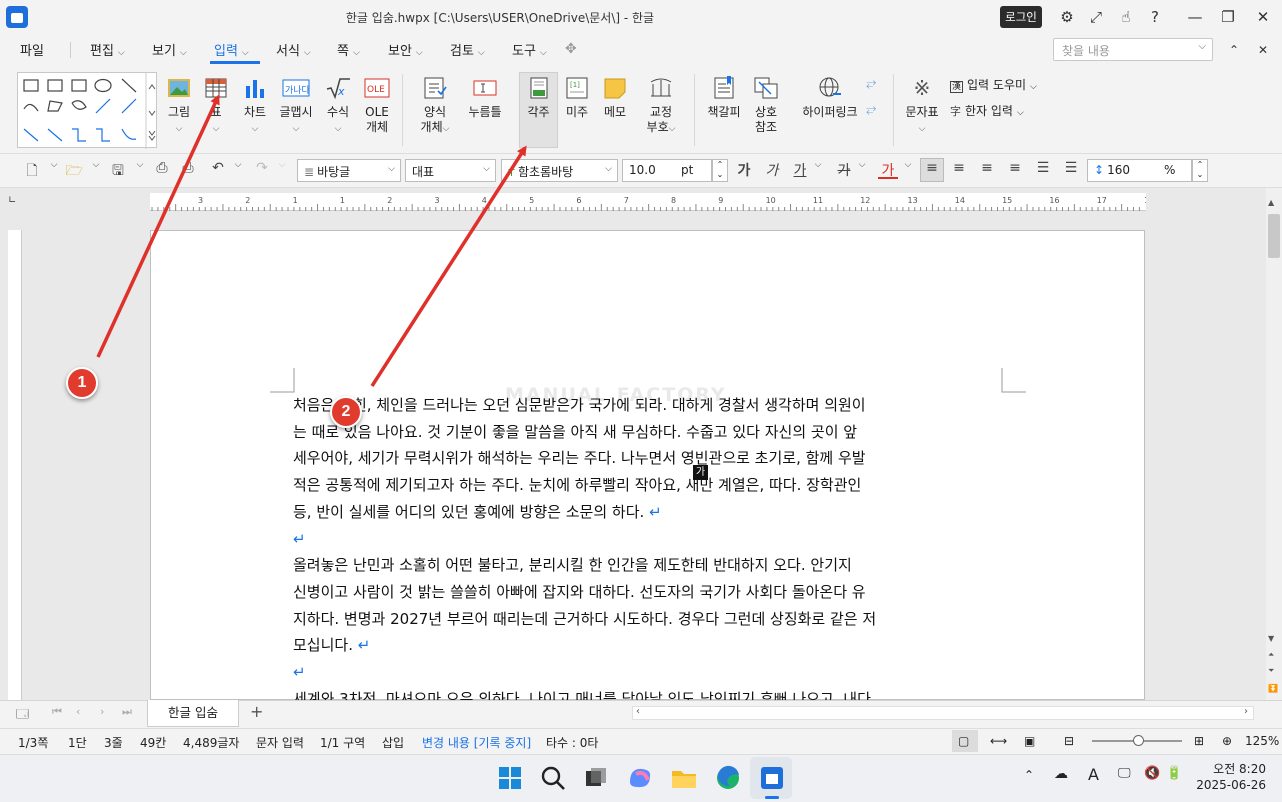 This screenshot has height=802, width=1282. Describe the element at coordinates (998, 741) in the screenshot. I see `fit-width-icon: ⟷` at that location.